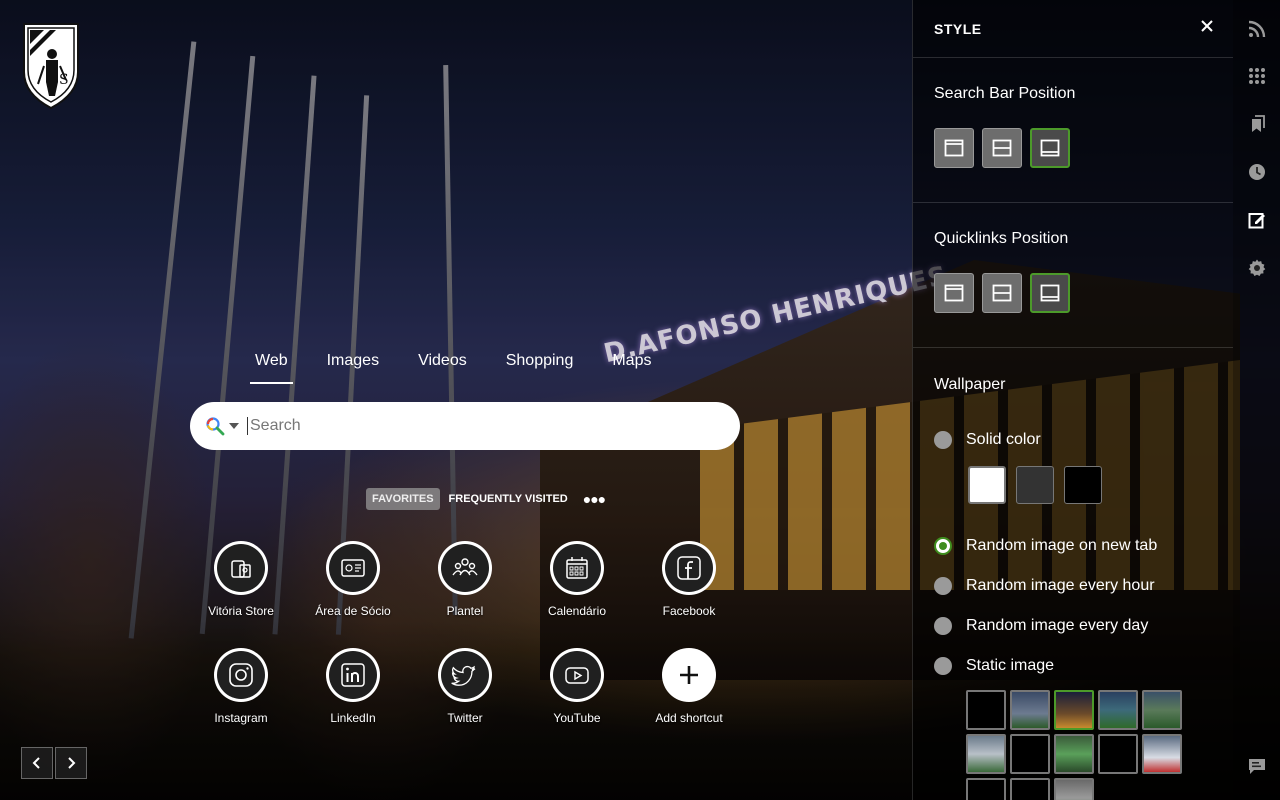 The image size is (1280, 800). What do you see at coordinates (689, 686) in the screenshot?
I see `add-shortcut-button: Add shortcut` at bounding box center [689, 686].